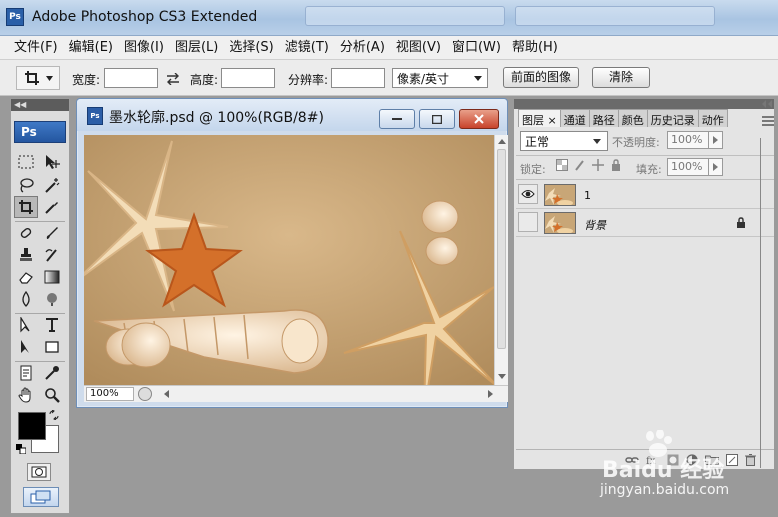 The width and height of the screenshot is (778, 517). What do you see at coordinates (502, 141) in the screenshot?
I see `scroll-up-arrow-icon` at bounding box center [502, 141].